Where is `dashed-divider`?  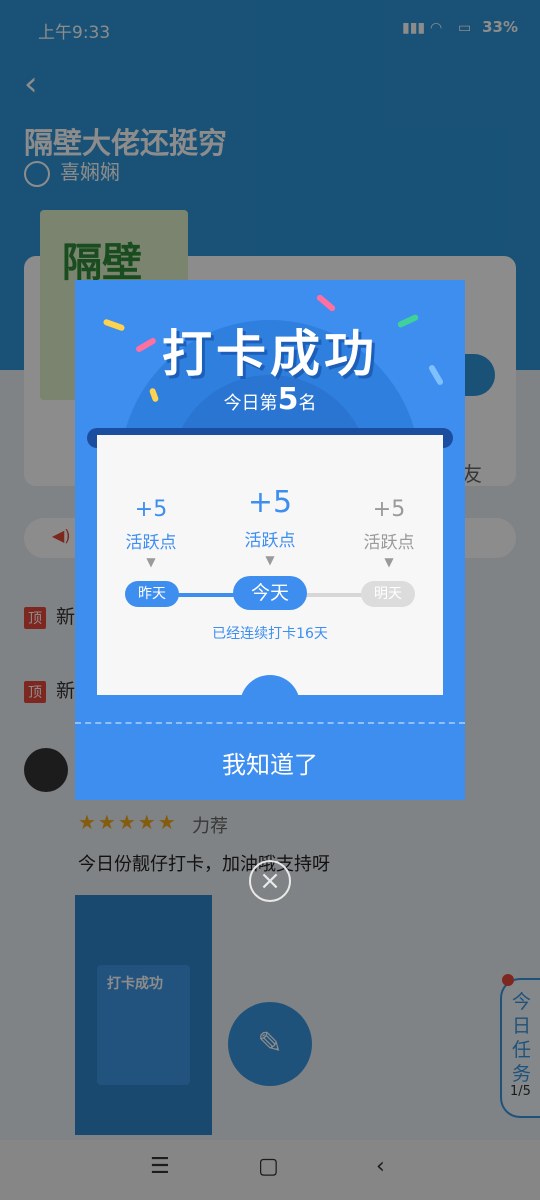 dashed-divider is located at coordinates (270, 723).